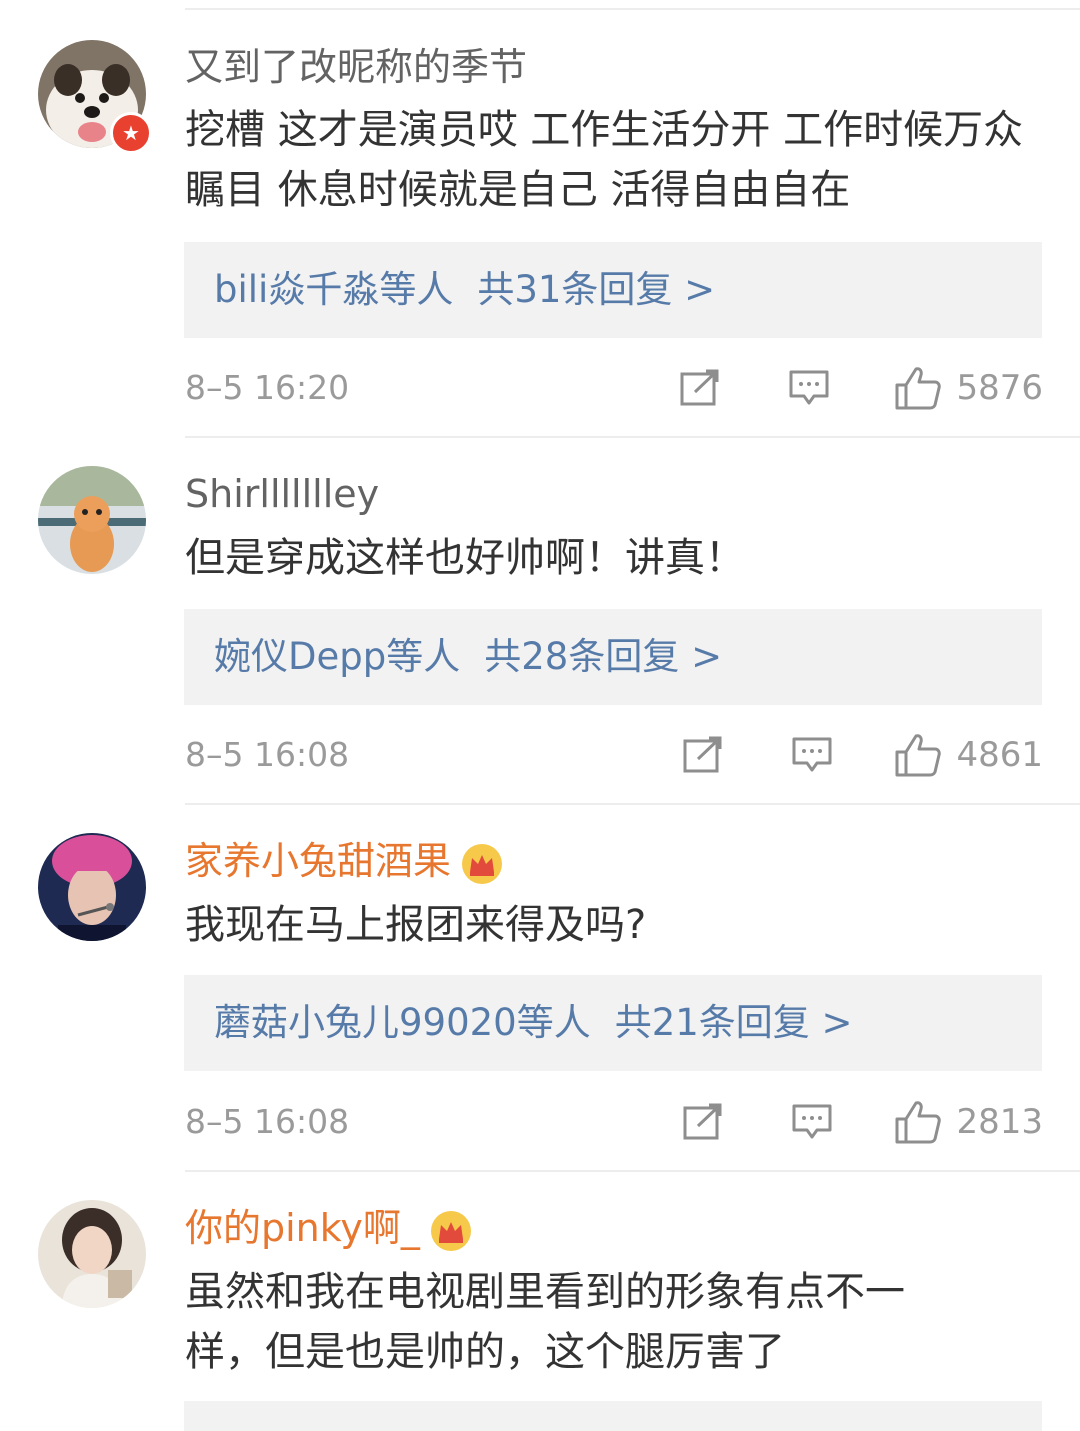 Image resolution: width=1080 pixels, height=1431 pixels. What do you see at coordinates (999, 1122) in the screenshot?
I see `like-count: 2813` at bounding box center [999, 1122].